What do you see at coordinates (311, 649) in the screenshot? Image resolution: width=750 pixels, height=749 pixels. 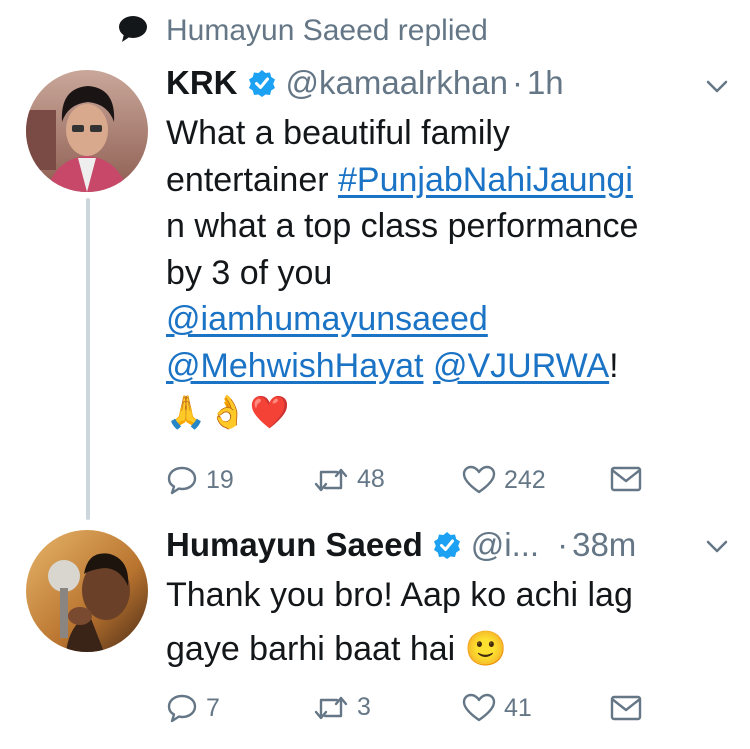 I see `tweet-text-fragment: gaye barhi baat hai` at bounding box center [311, 649].